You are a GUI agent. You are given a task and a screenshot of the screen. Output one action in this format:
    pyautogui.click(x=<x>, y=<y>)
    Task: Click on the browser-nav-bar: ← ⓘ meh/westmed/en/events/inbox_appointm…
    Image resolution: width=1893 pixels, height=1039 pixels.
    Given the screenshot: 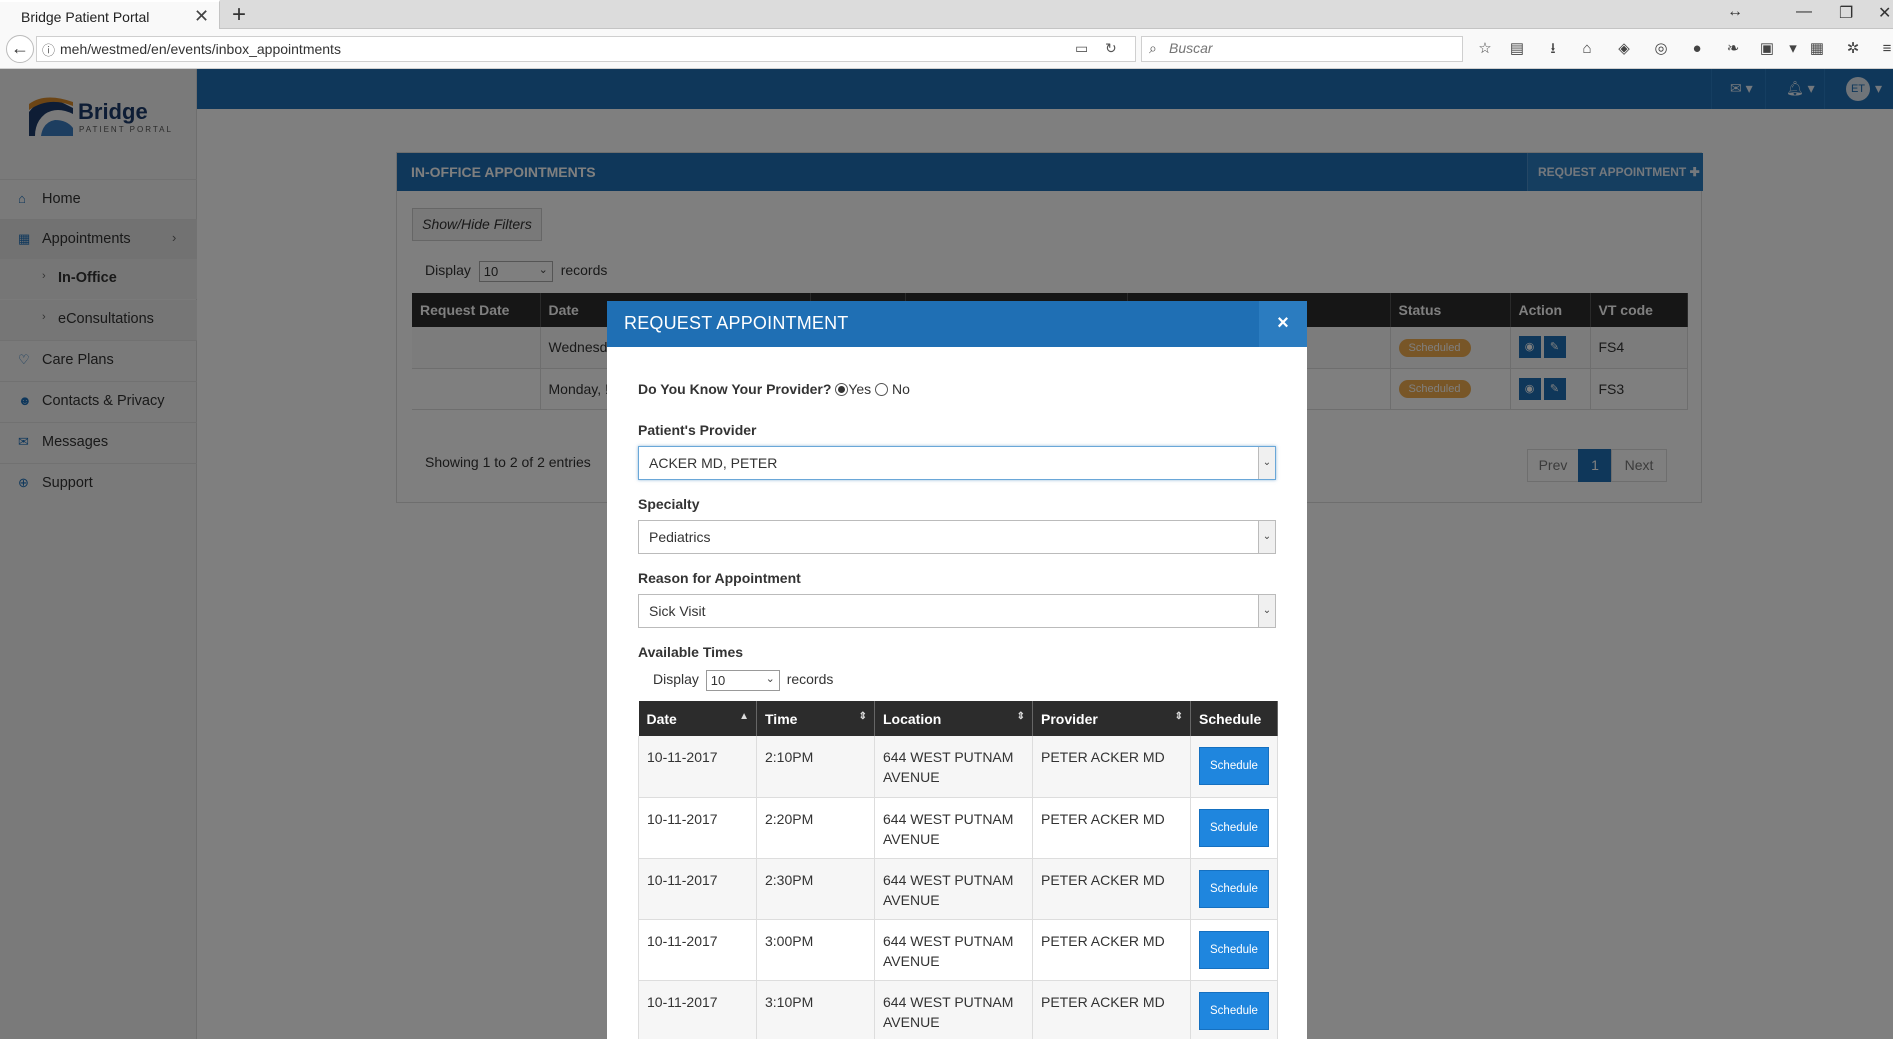 What is the action you would take?
    pyautogui.click(x=946, y=49)
    